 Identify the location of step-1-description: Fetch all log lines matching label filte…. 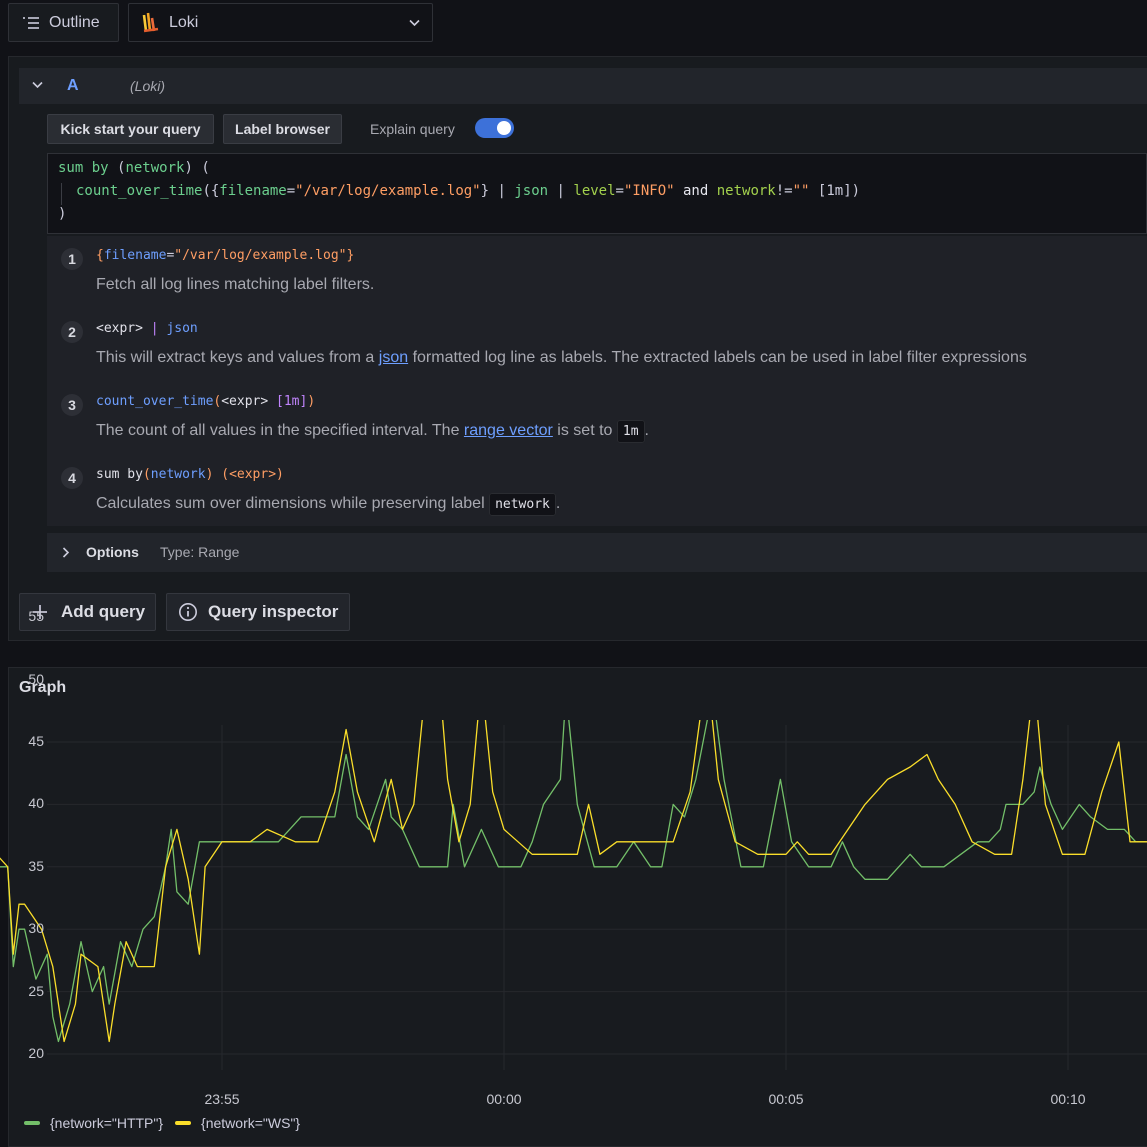
(235, 284).